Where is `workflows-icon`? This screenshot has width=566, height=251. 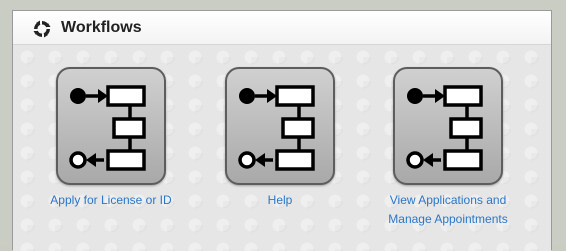
workflows-icon is located at coordinates (42, 29).